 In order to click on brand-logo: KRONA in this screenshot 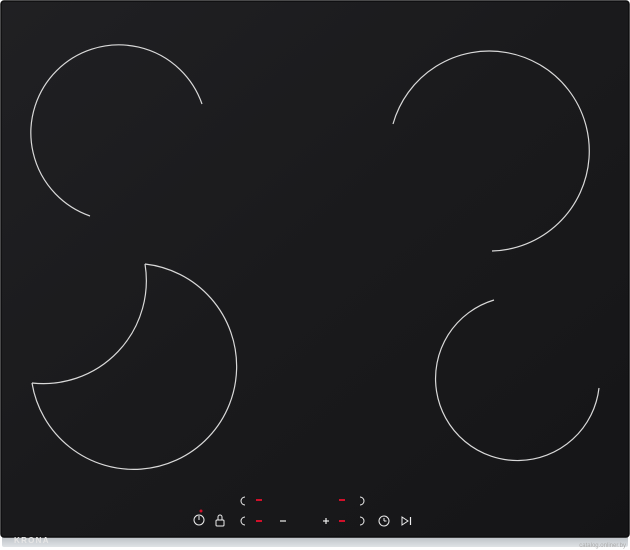, I will do `click(32, 540)`.